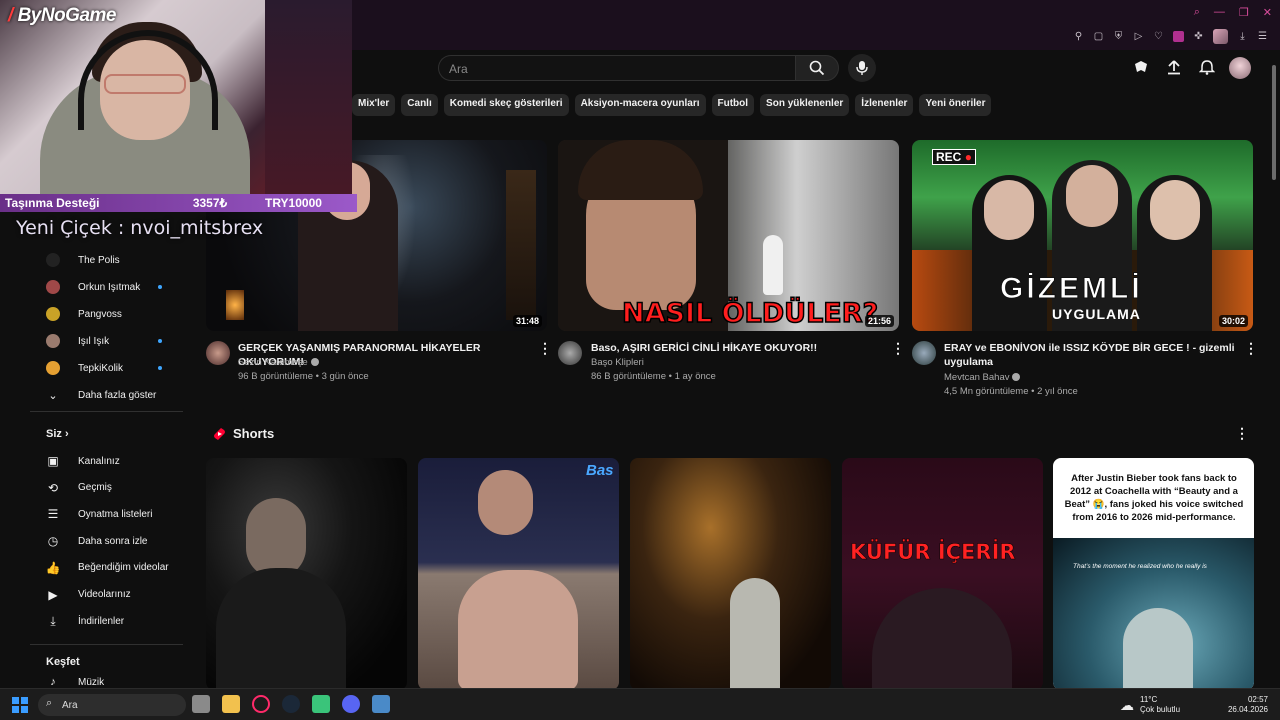  What do you see at coordinates (1160, 709) in the screenshot?
I see `weather-desc: Çok bulutlu` at bounding box center [1160, 709].